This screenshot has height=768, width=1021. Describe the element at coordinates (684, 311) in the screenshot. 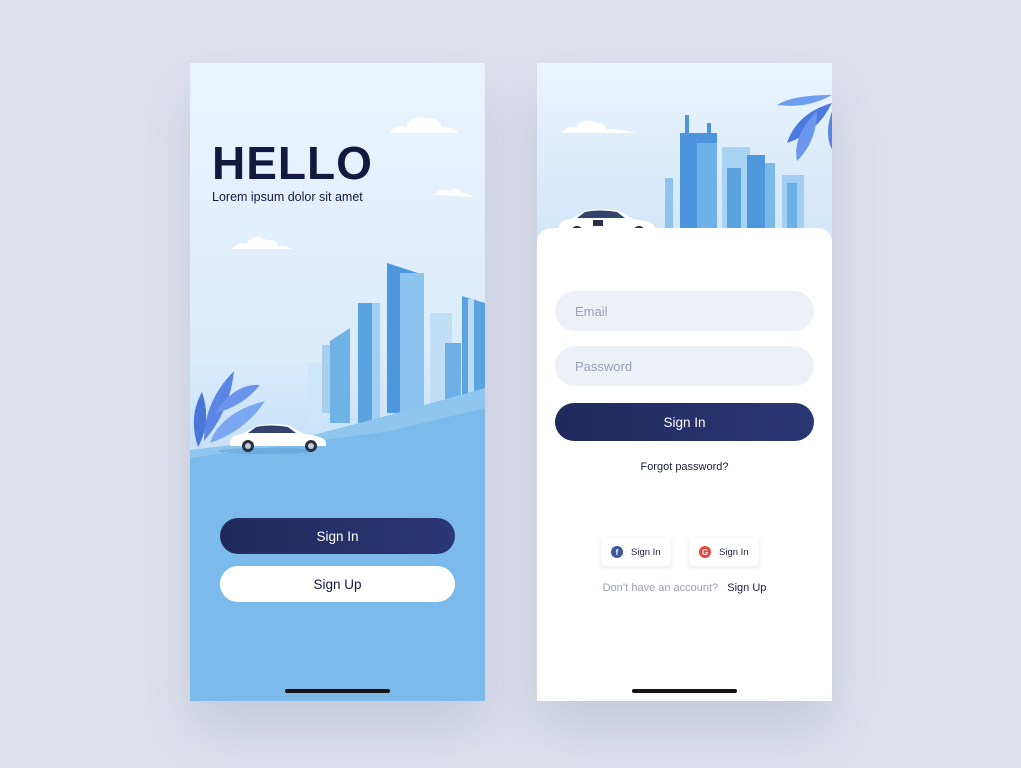

I see `email-field` at that location.